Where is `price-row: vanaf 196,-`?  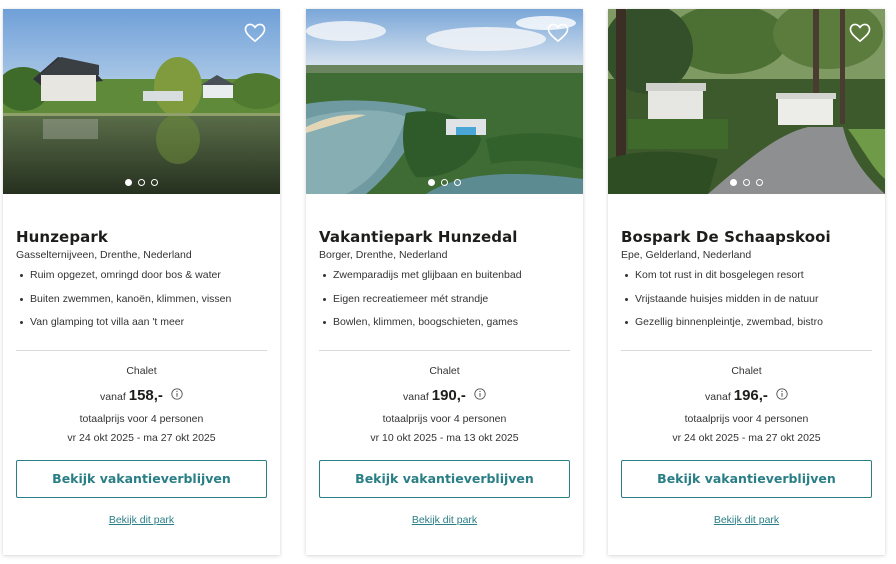 price-row: vanaf 196,- is located at coordinates (746, 395).